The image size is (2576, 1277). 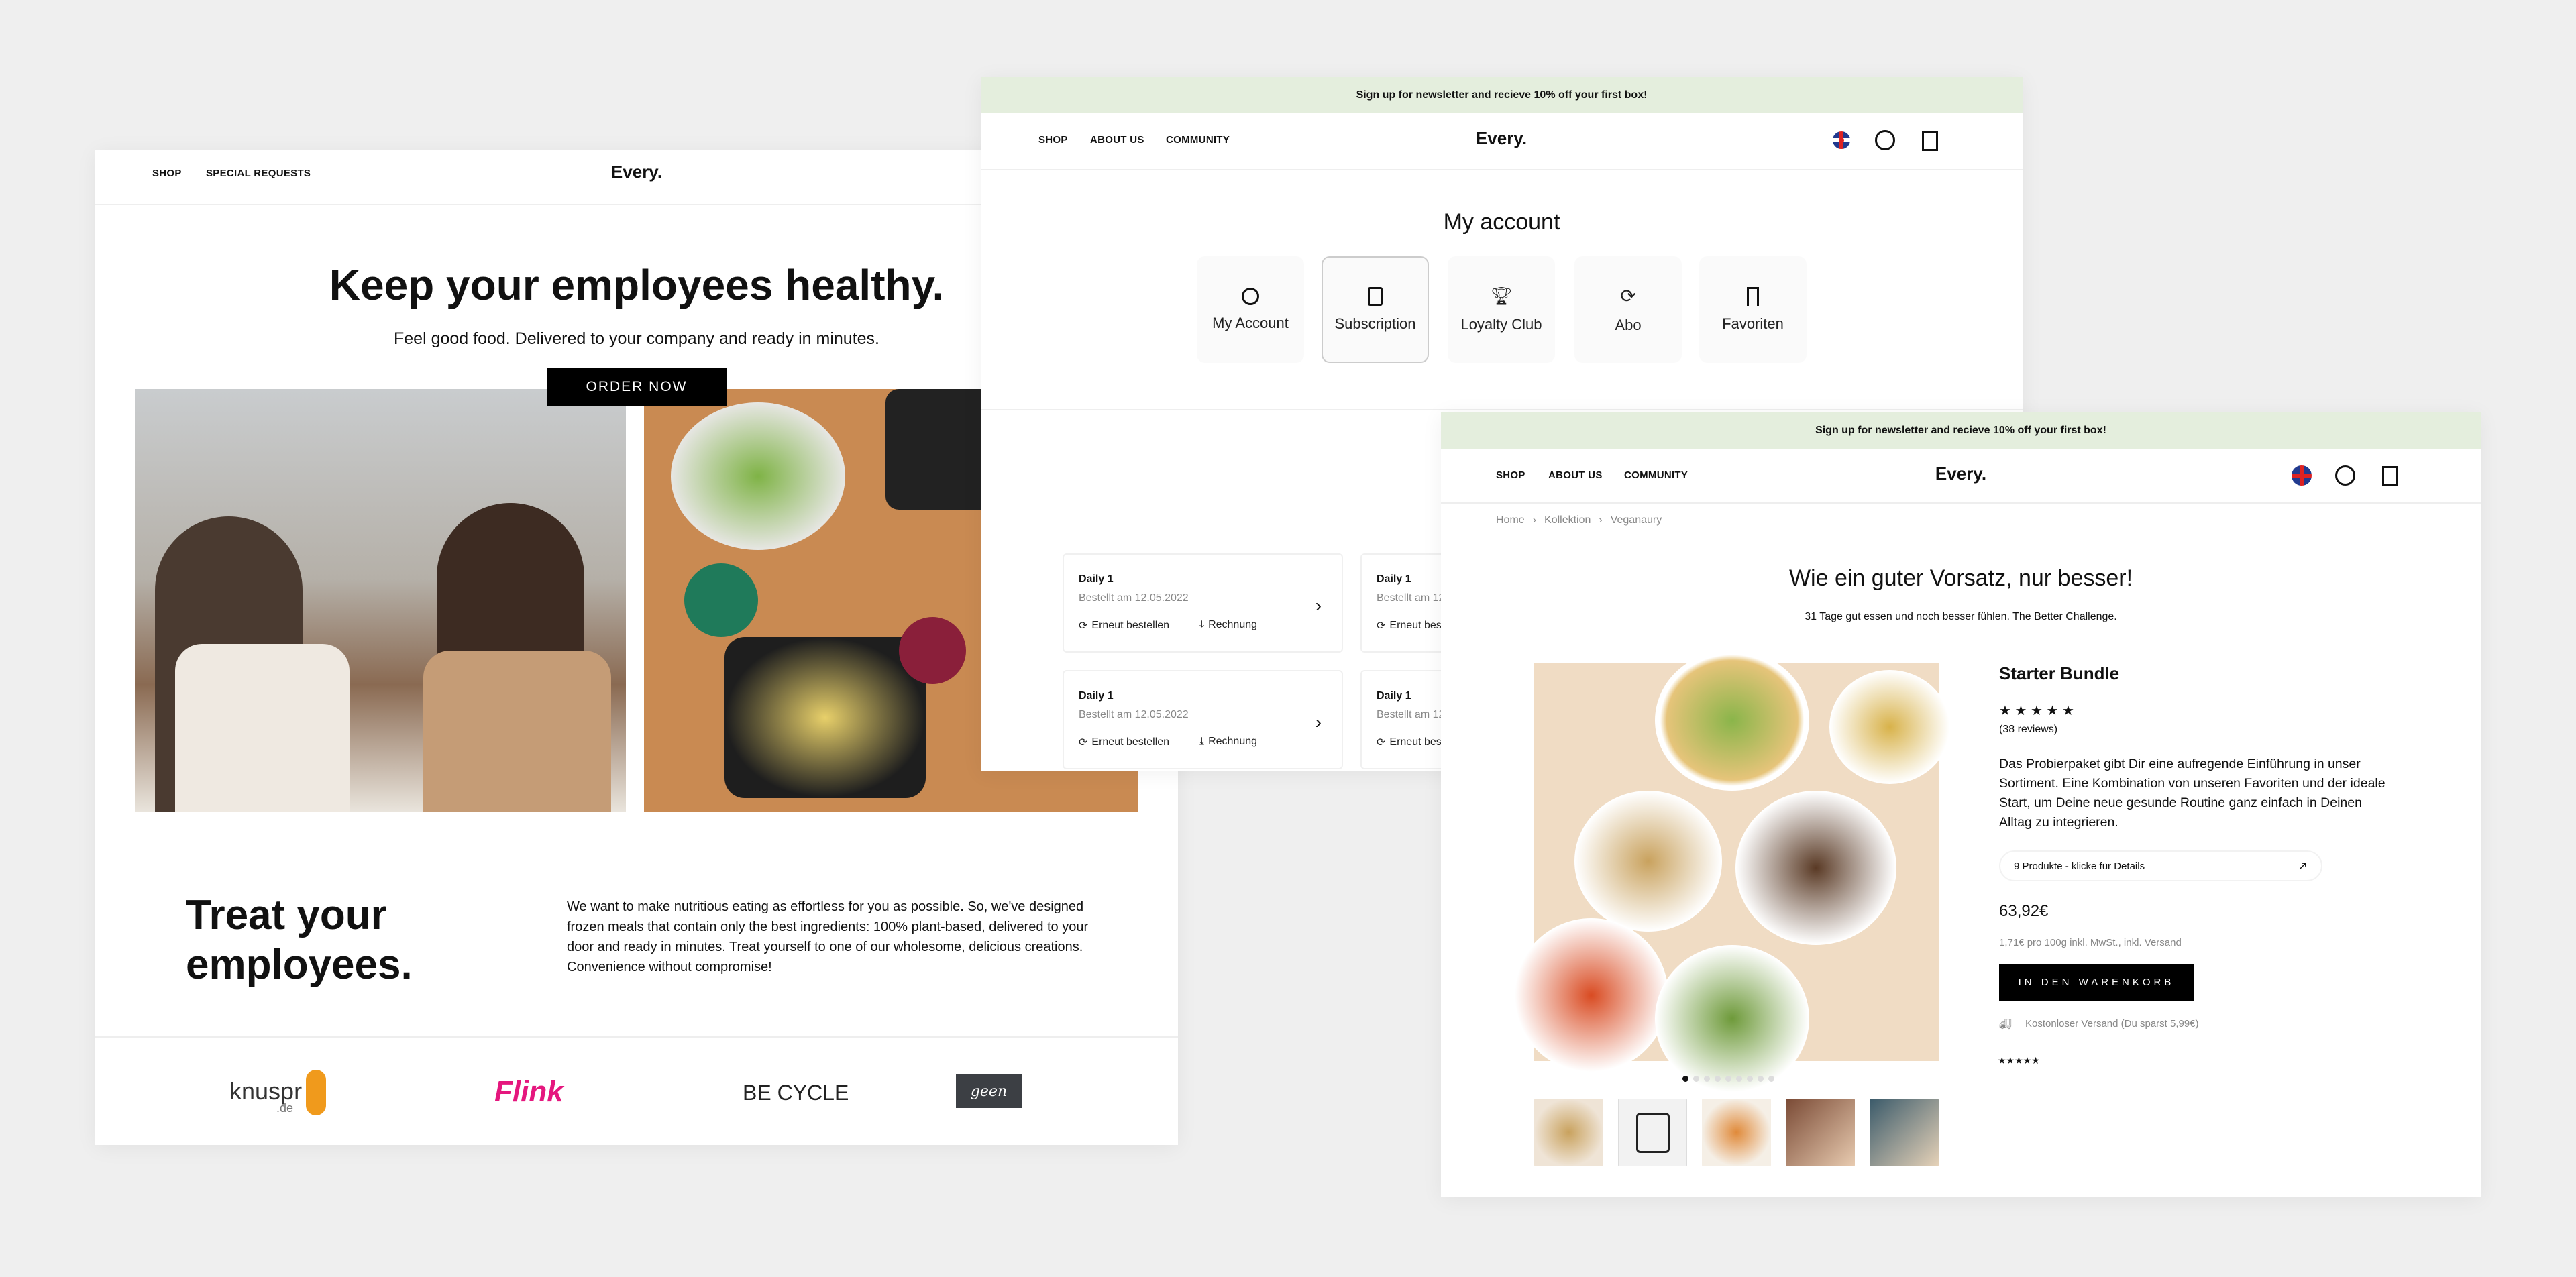 I want to click on breadcrumb: Home › Kollektion › Veganaury, so click(x=1579, y=520).